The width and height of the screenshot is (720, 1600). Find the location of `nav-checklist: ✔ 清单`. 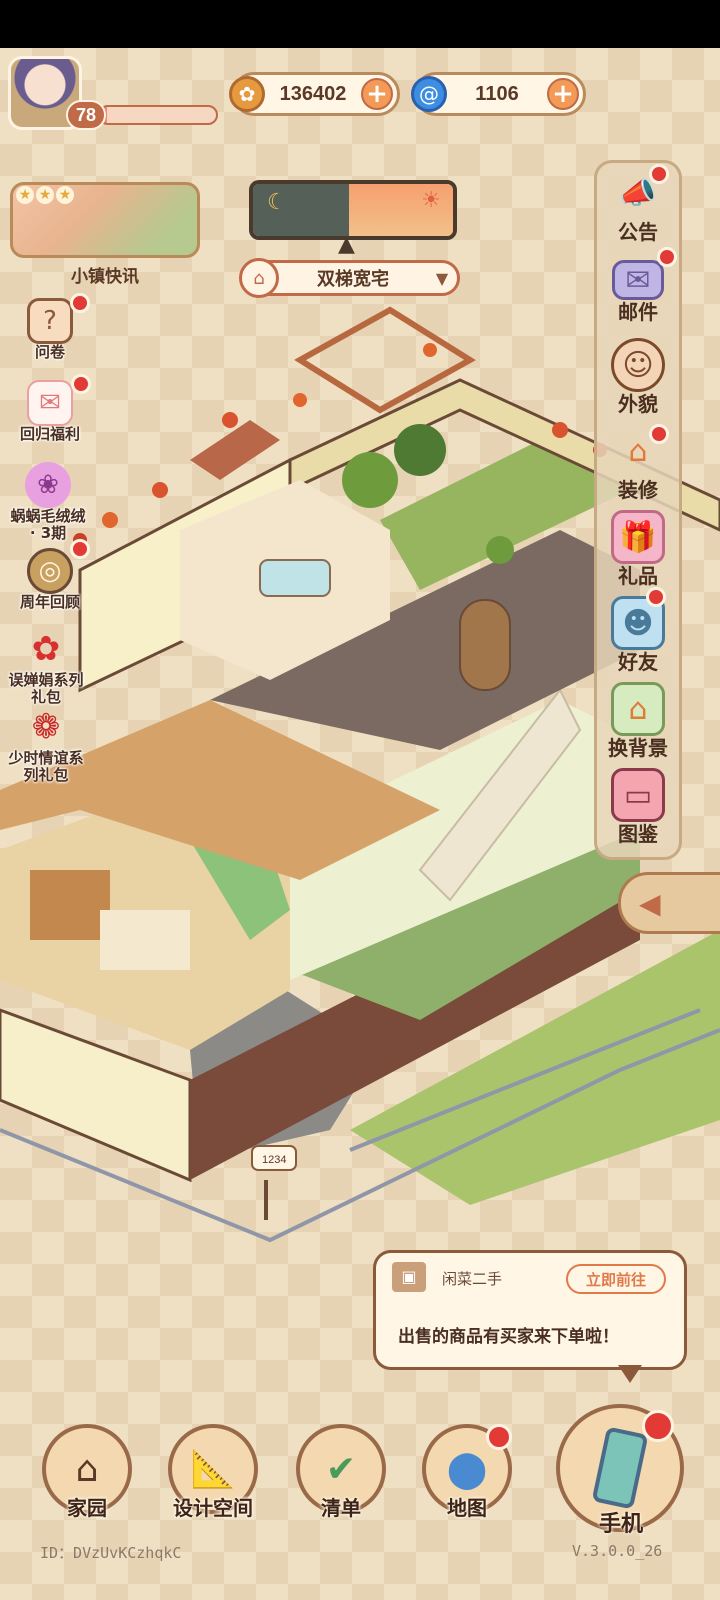

nav-checklist: ✔ 清单 is located at coordinates (341, 1472).